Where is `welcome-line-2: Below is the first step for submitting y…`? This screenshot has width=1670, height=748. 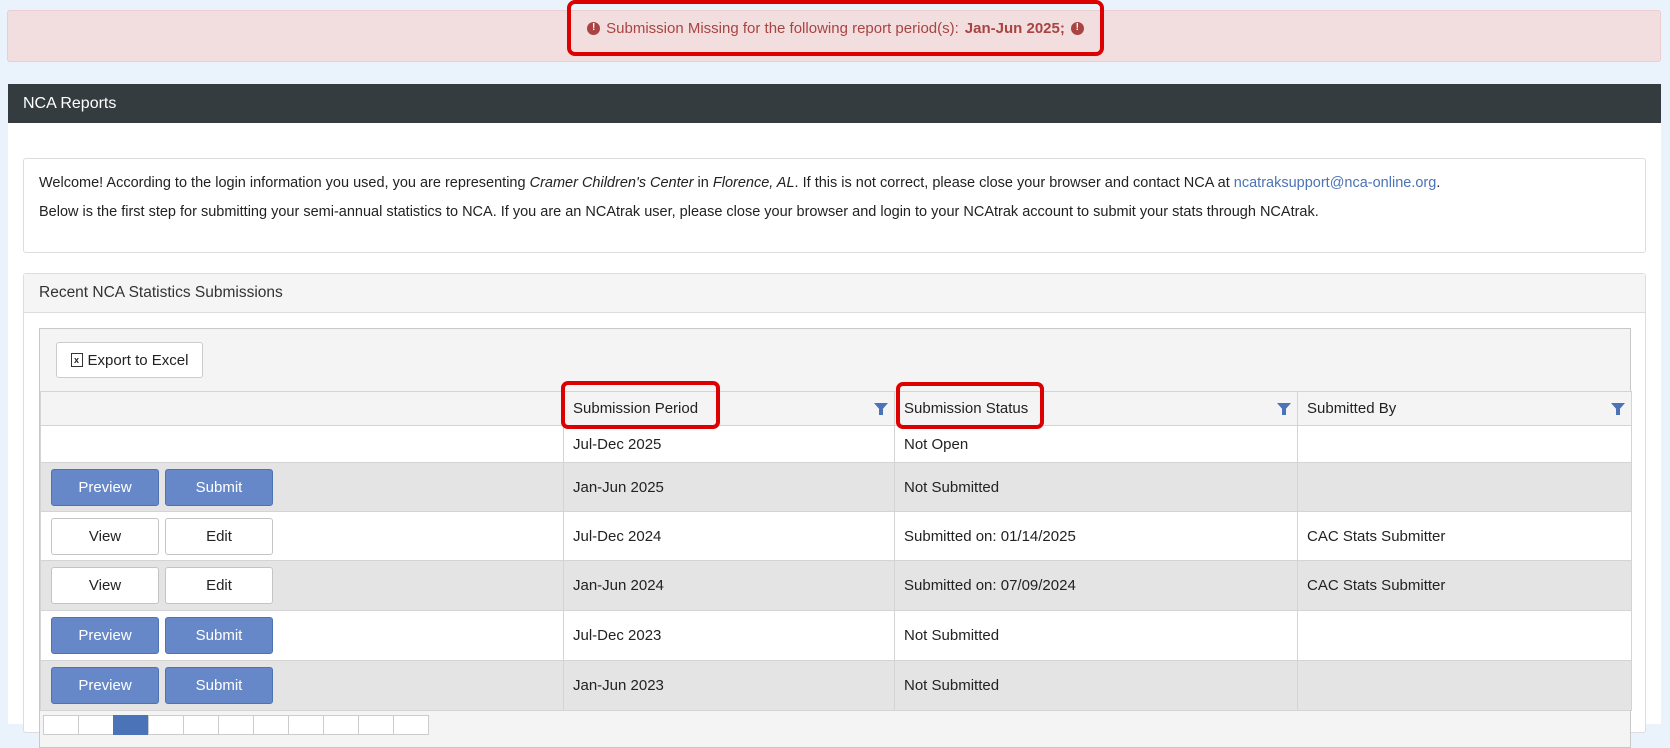
welcome-line-2: Below is the first step for submitting y… is located at coordinates (679, 212).